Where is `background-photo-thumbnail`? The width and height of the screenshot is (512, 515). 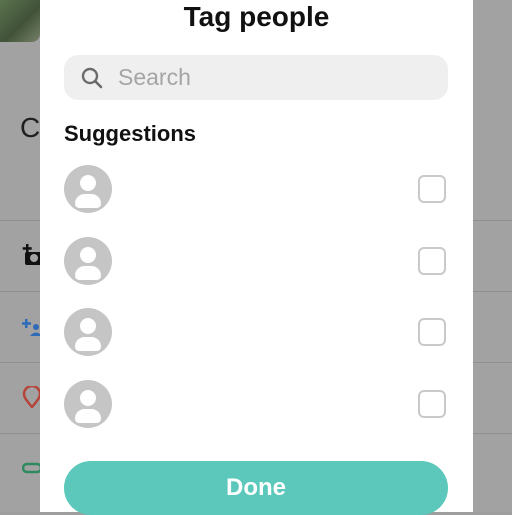
background-photo-thumbnail is located at coordinates (20, 21).